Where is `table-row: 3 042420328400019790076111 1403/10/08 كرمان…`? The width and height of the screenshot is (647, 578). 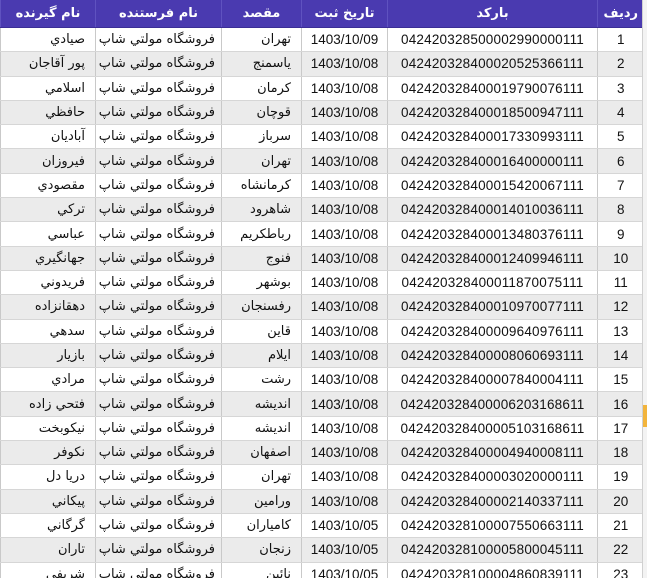
table-row: 3 042420328400019790076111 1403/10/08 كرمان… is located at coordinates (322, 88).